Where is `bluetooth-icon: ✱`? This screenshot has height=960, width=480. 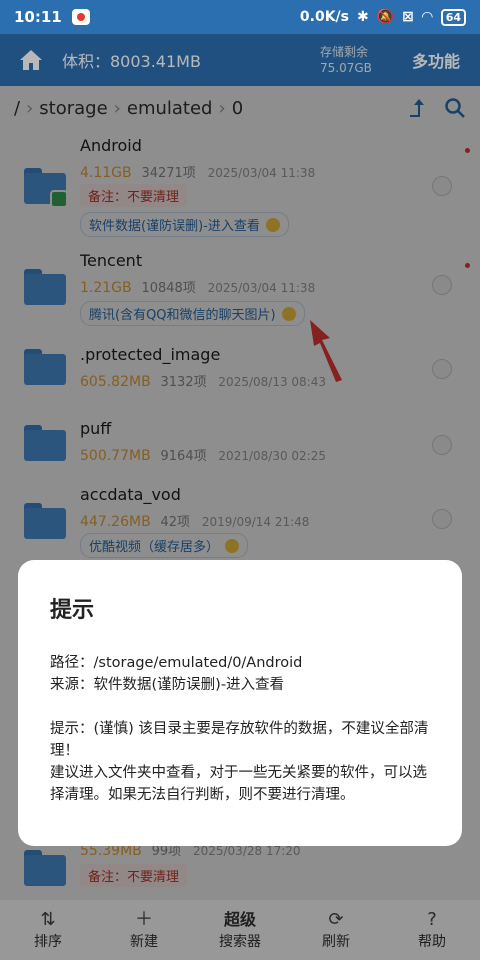
bluetooth-icon: ✱ is located at coordinates (363, 17).